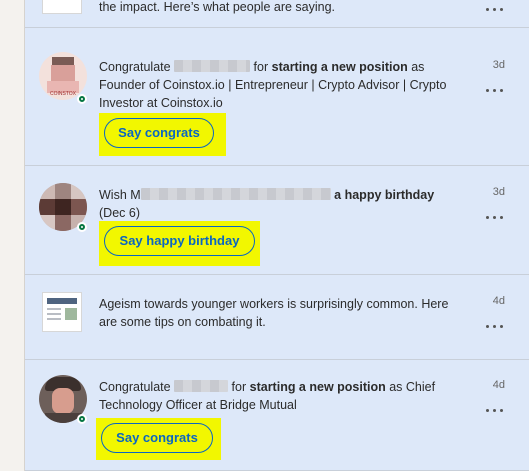 This screenshot has height=471, width=529. I want to click on highlight-box: Say happy birthday, so click(179, 243).